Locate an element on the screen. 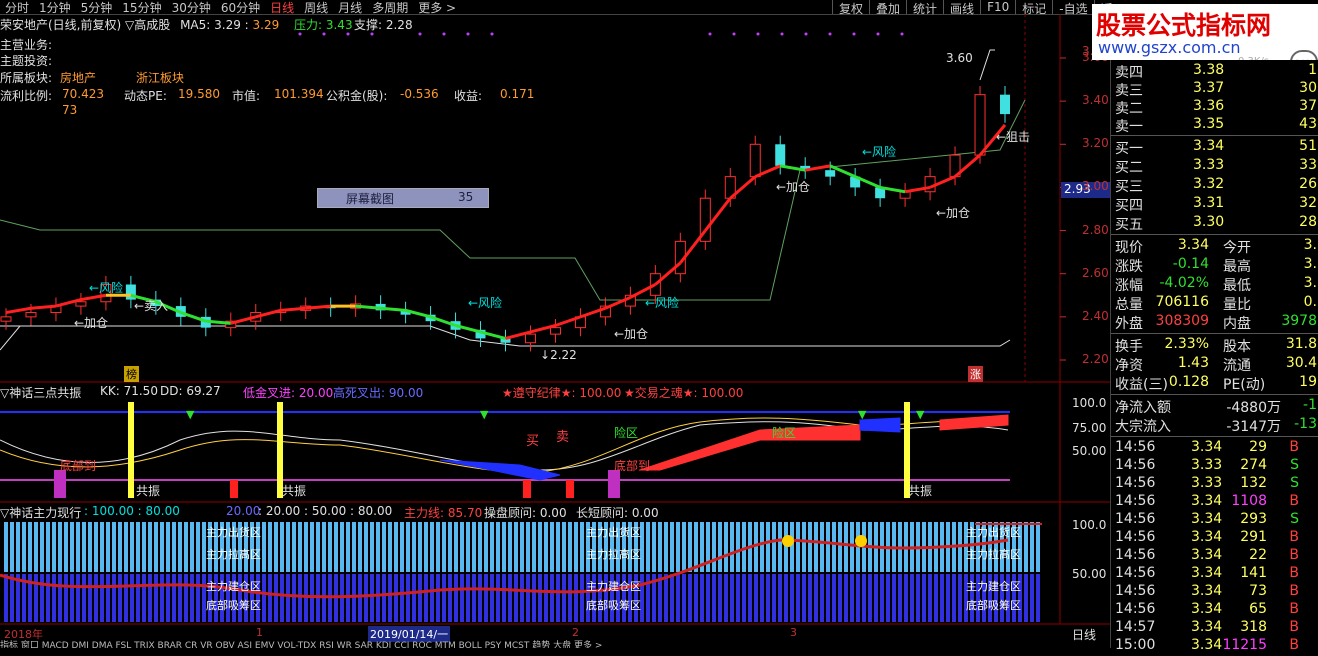  ind1-bottom-2: 底部到 is located at coordinates (632, 466).